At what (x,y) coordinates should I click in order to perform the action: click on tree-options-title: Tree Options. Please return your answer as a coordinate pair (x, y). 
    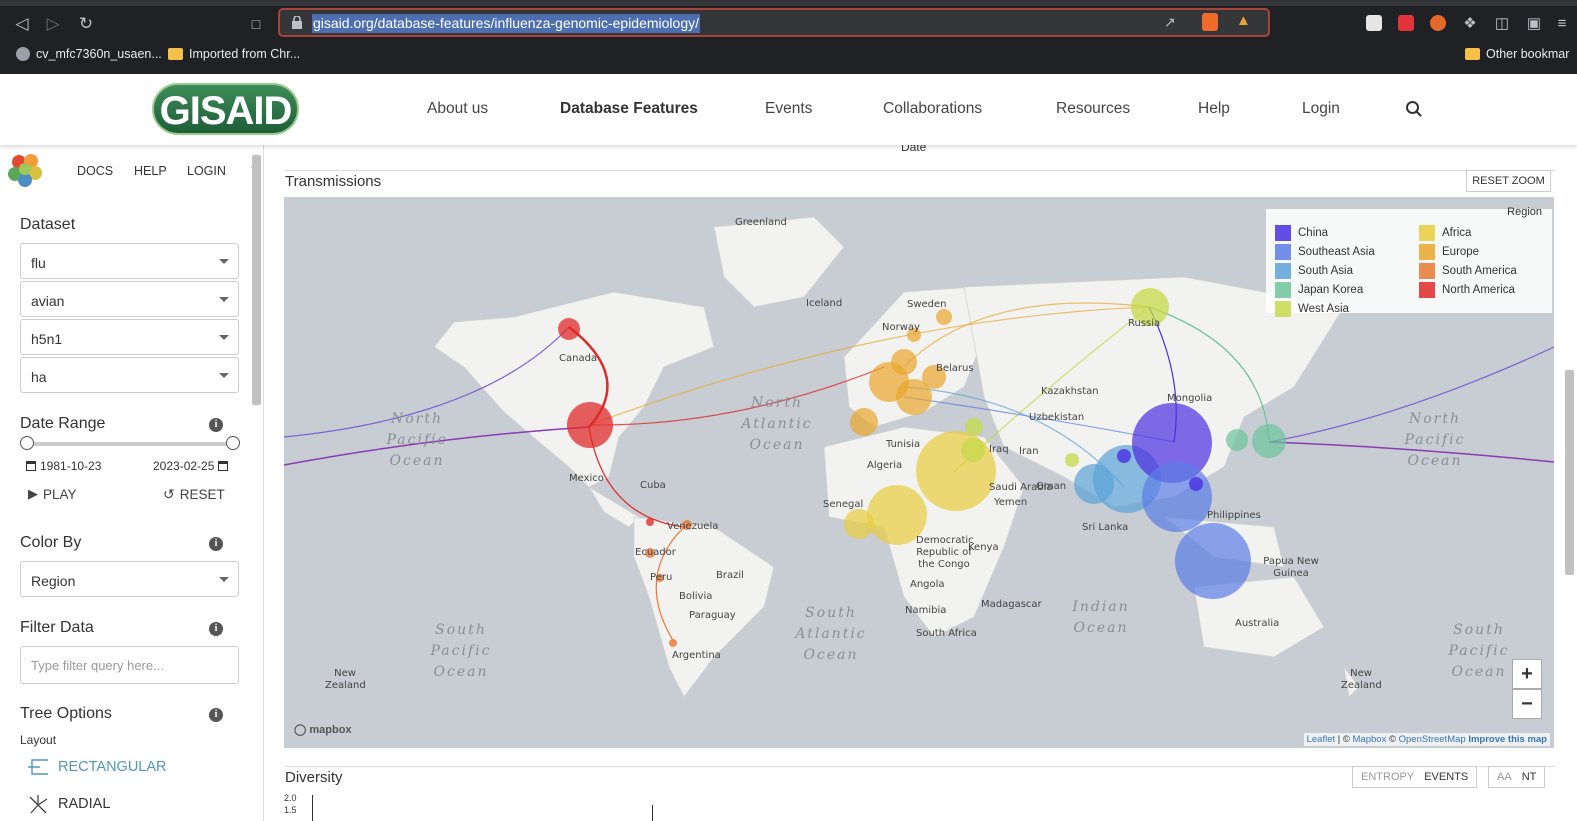
    Looking at the image, I should click on (66, 713).